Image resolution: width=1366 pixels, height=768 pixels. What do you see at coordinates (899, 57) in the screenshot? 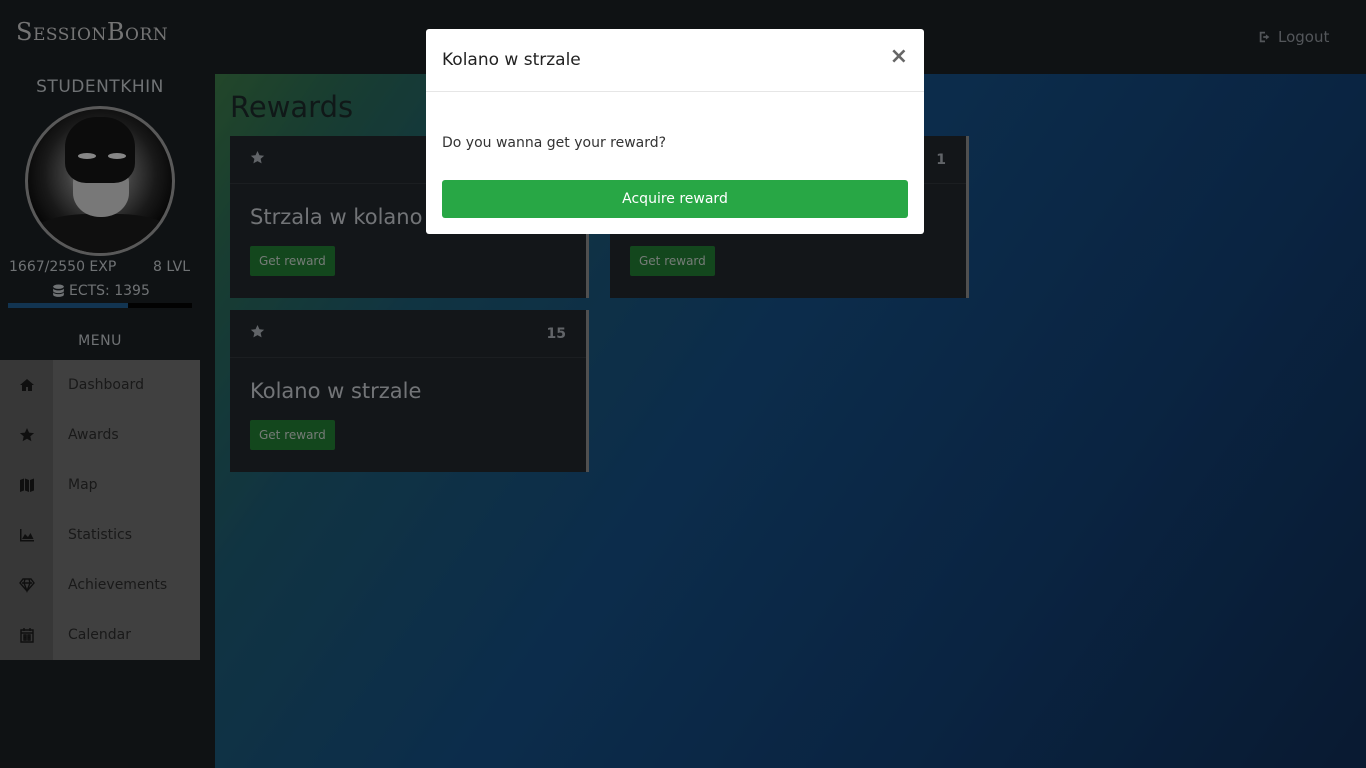
I see `close-icon: ×` at bounding box center [899, 57].